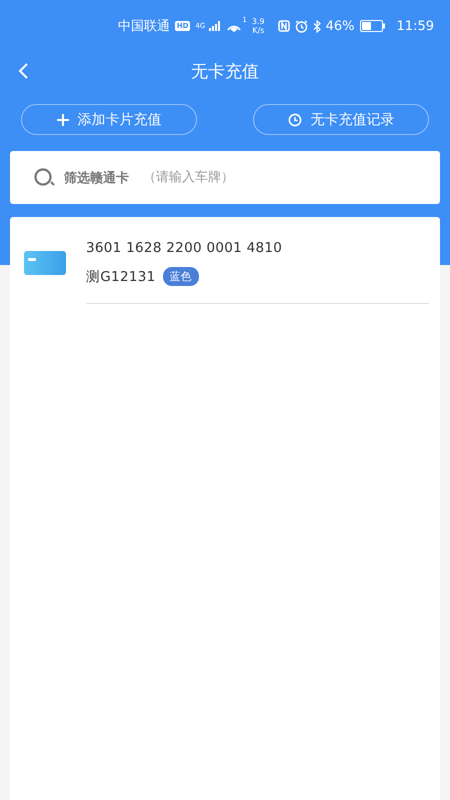 The height and width of the screenshot is (800, 450). I want to click on battery-percent: 46%, so click(340, 26).